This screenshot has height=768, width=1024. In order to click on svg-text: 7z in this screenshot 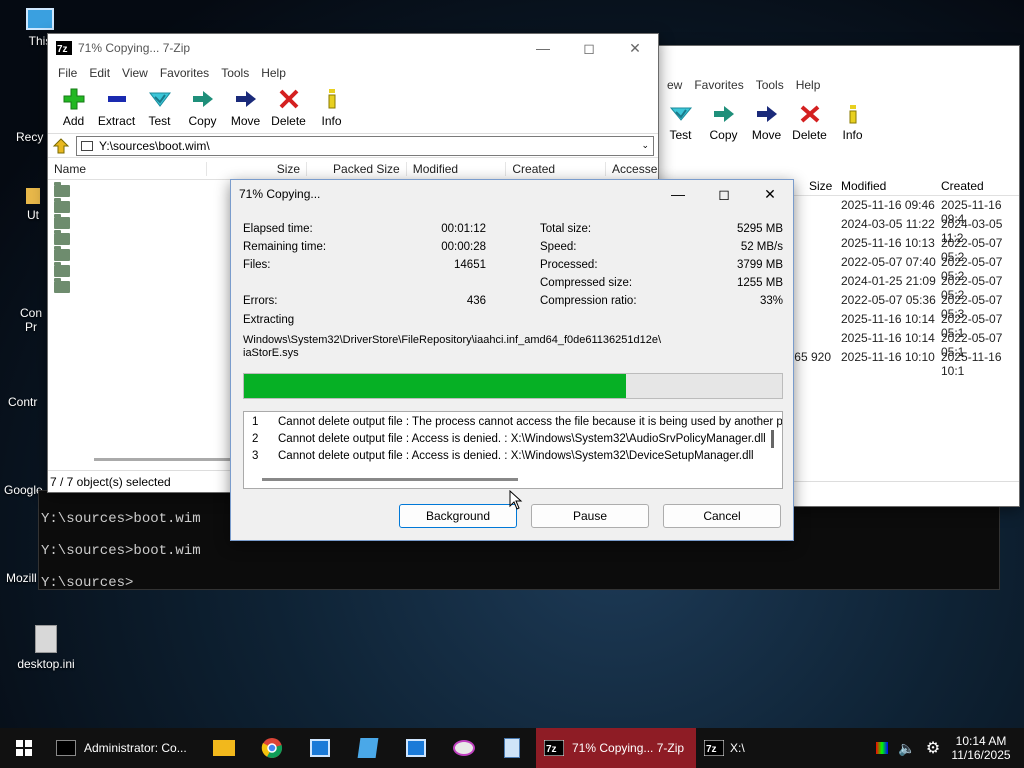, I will do `click(711, 749)`.